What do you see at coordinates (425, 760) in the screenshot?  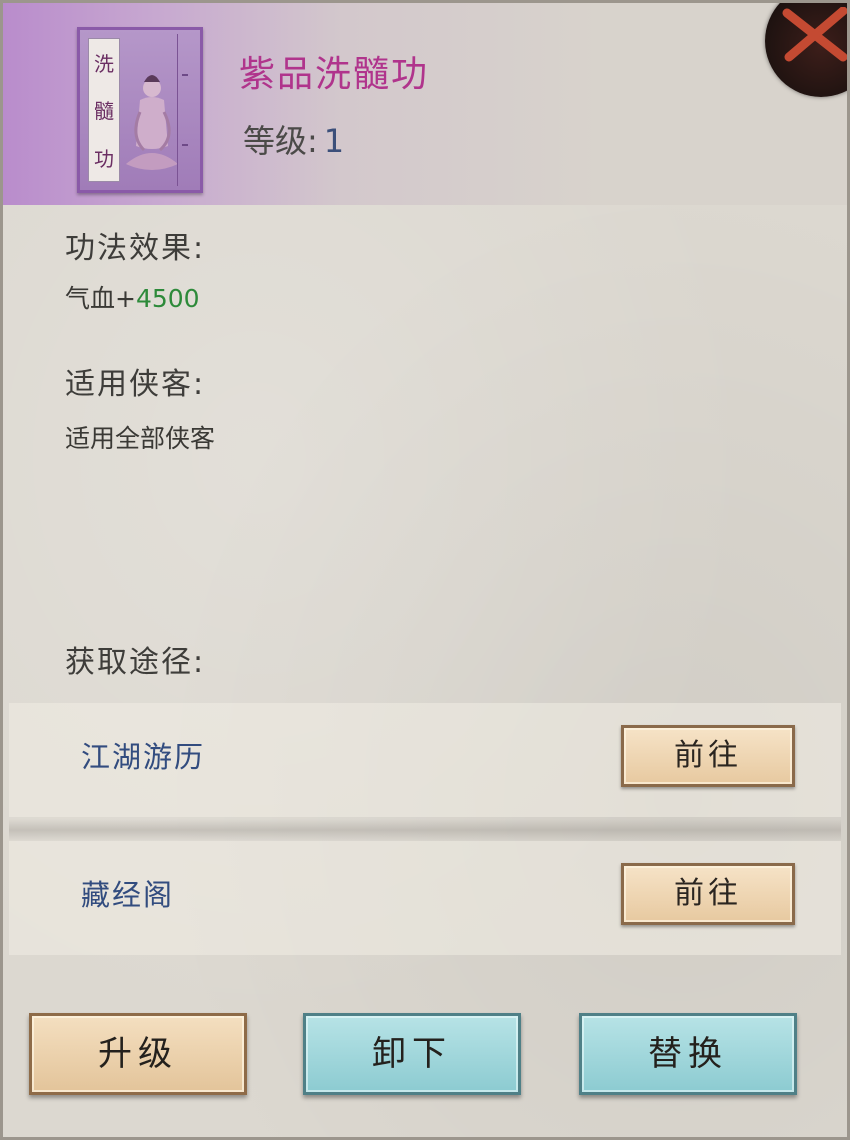 I see `route-row-jianghu: 江湖游历 前往` at bounding box center [425, 760].